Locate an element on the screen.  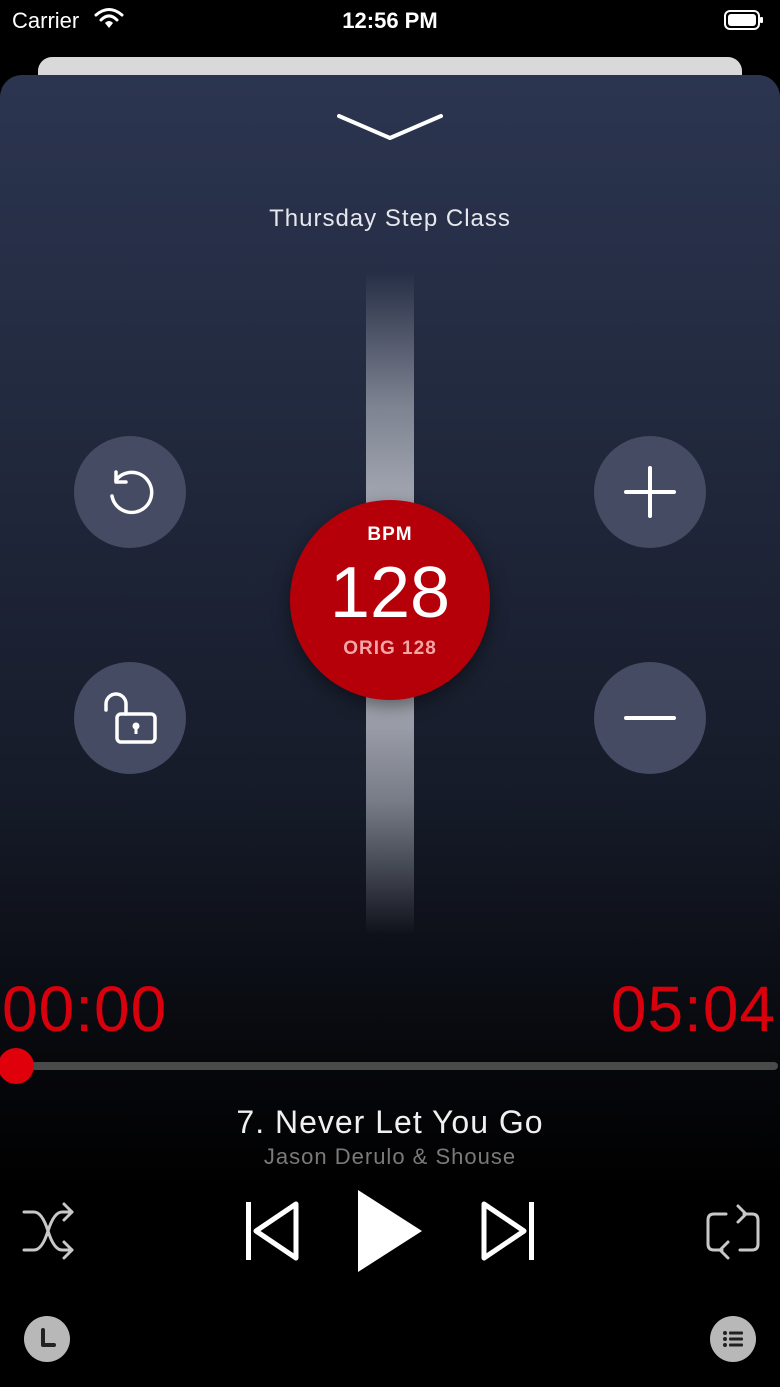
play-icon is located at coordinates (389, 1231).